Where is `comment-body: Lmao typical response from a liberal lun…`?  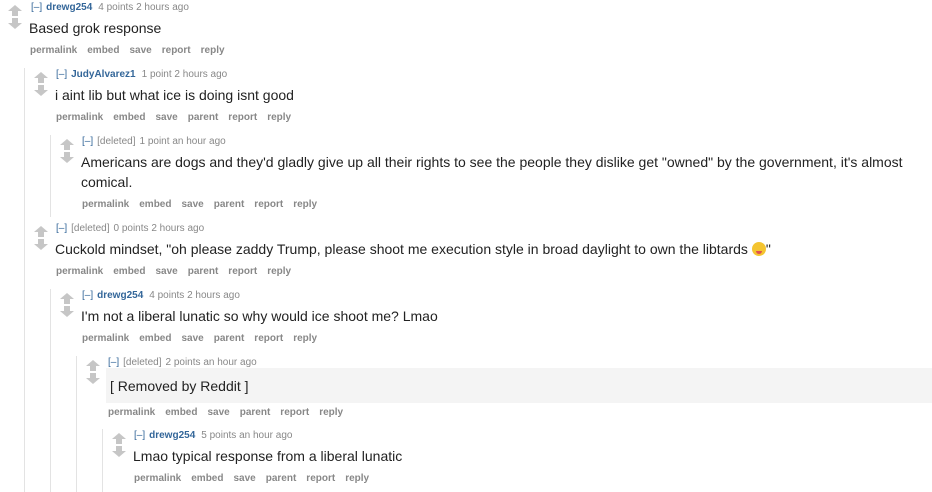 comment-body: Lmao typical response from a liberal lun… is located at coordinates (268, 456).